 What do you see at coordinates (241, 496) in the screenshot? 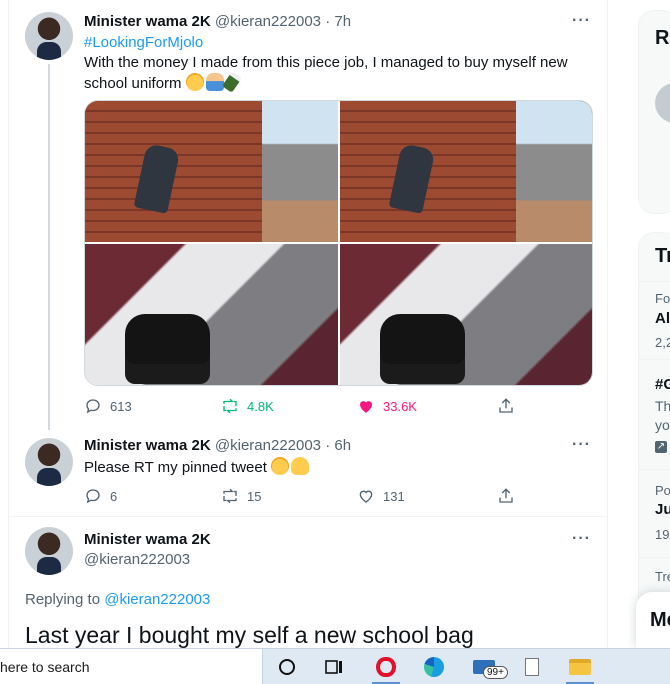
I see `retweet-button: 15` at bounding box center [241, 496].